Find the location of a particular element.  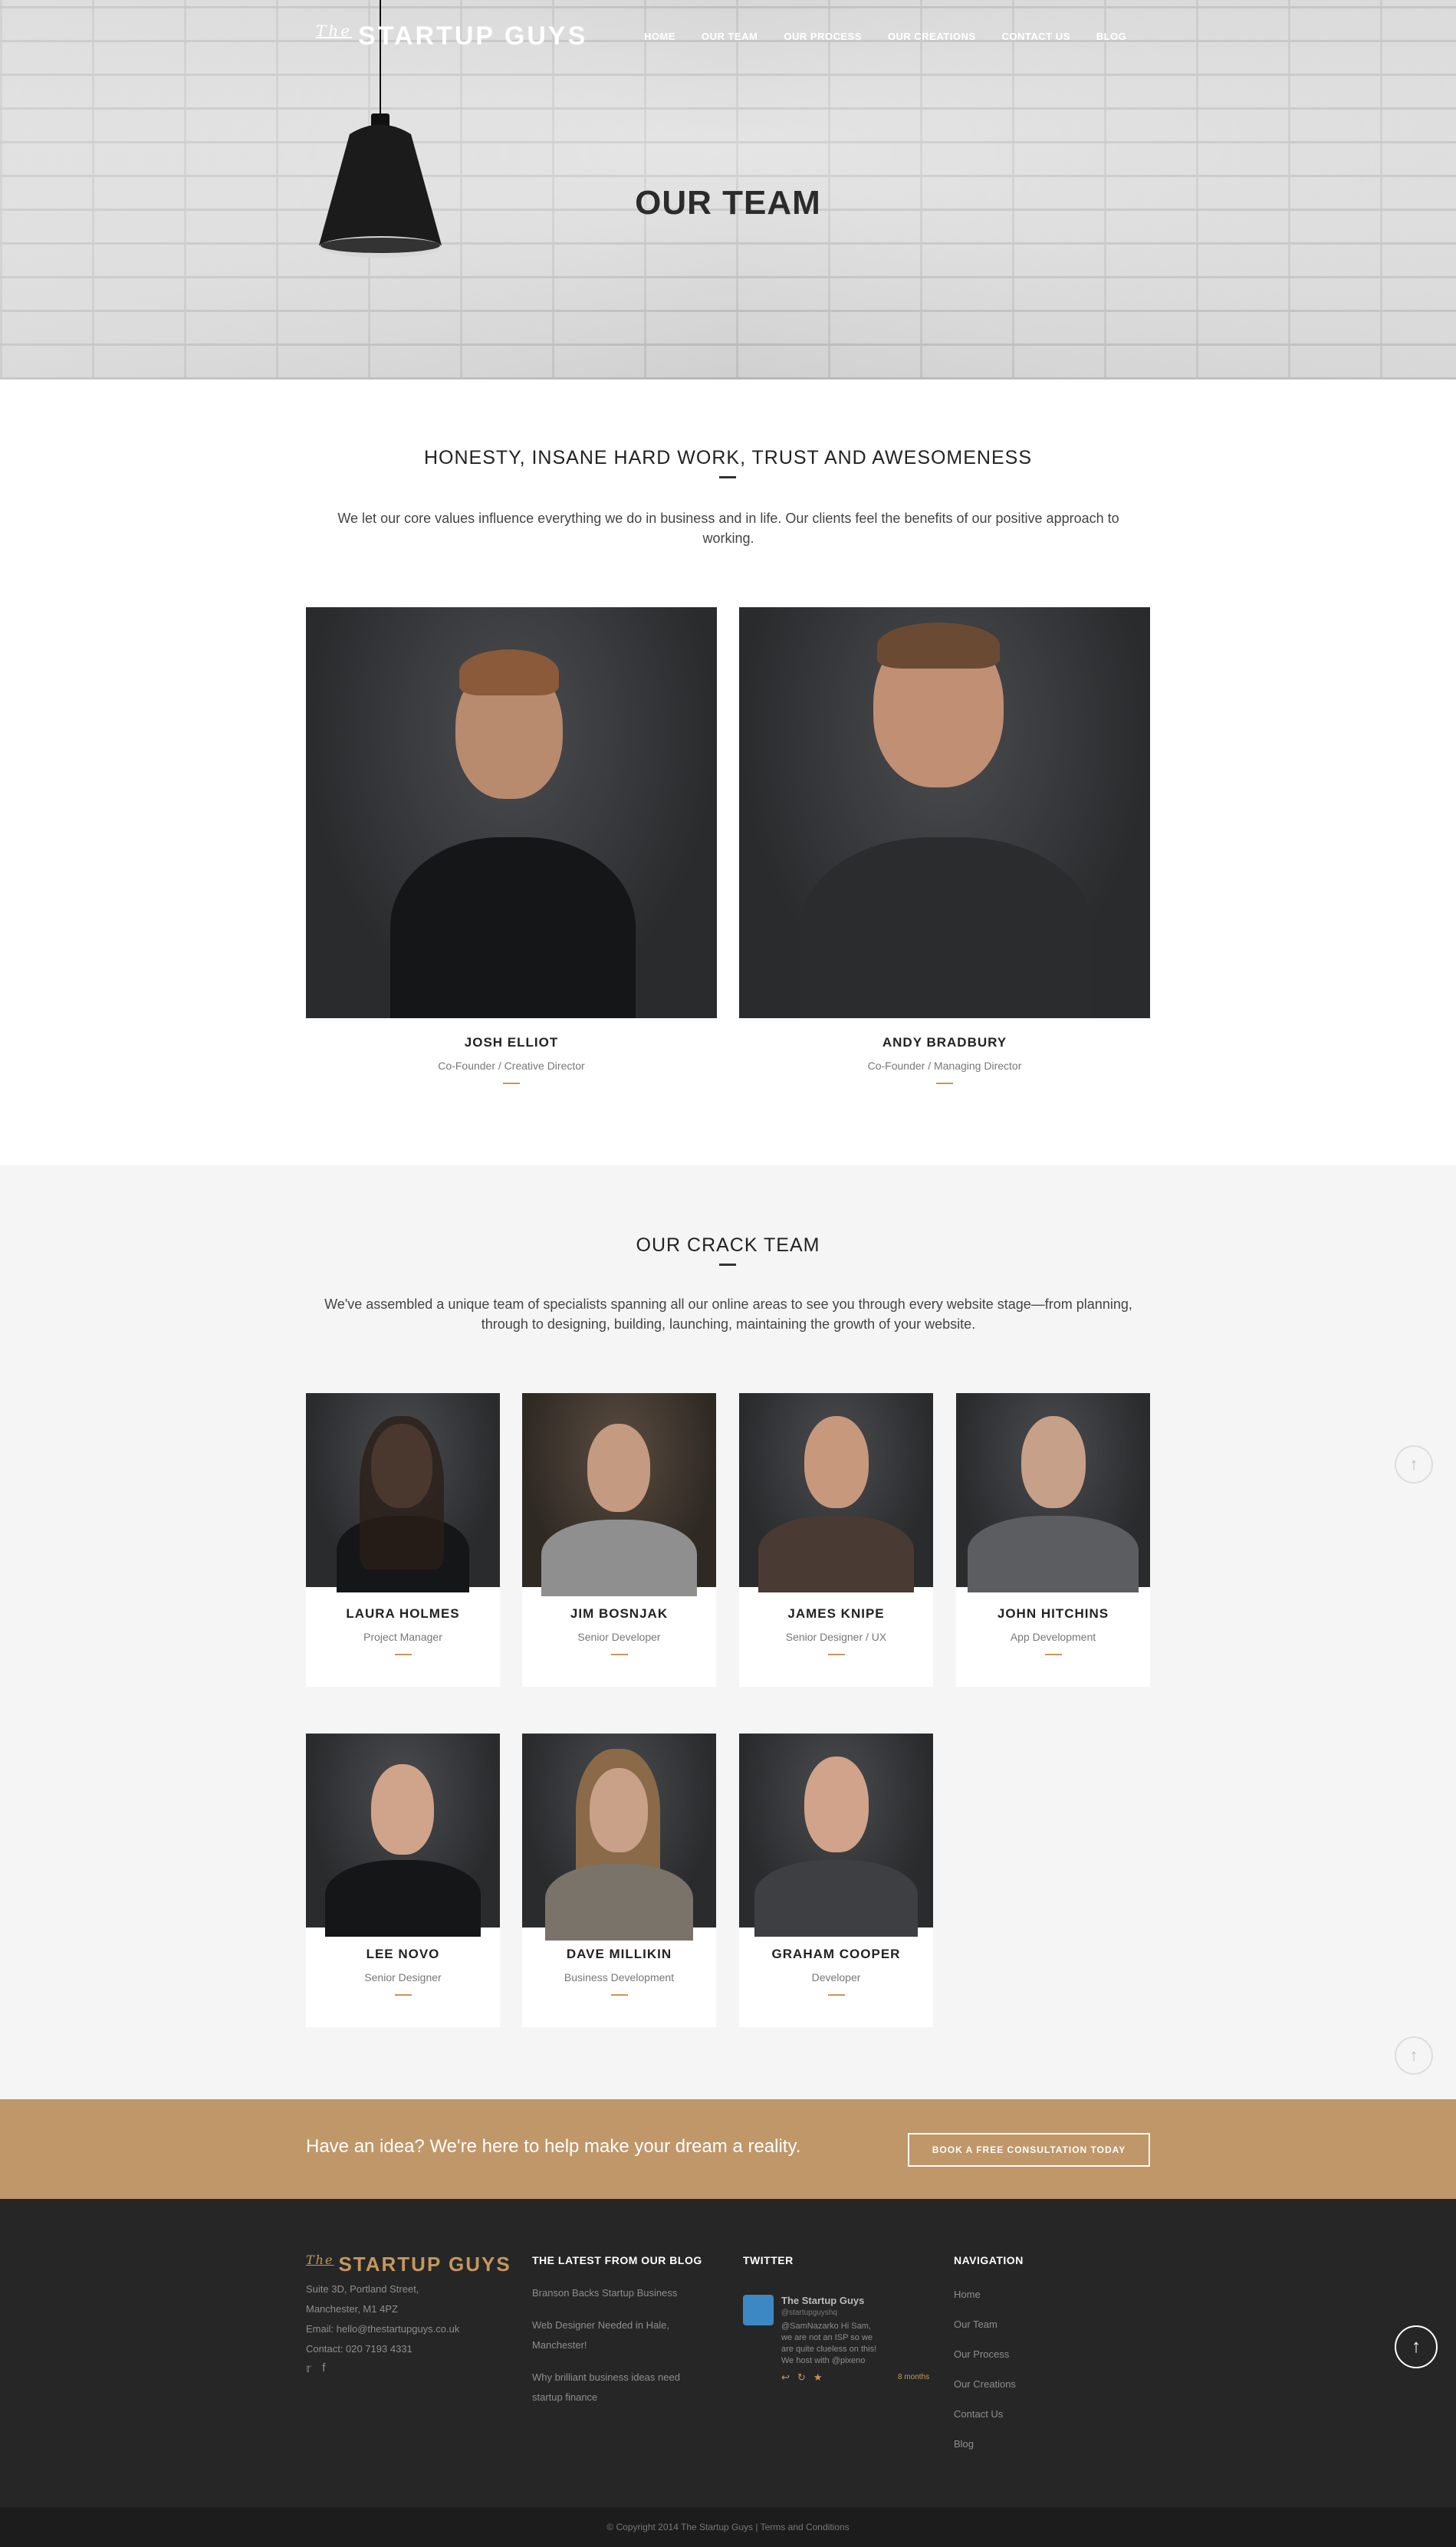

scroll-top-button: ↑ is located at coordinates (1414, 1465).